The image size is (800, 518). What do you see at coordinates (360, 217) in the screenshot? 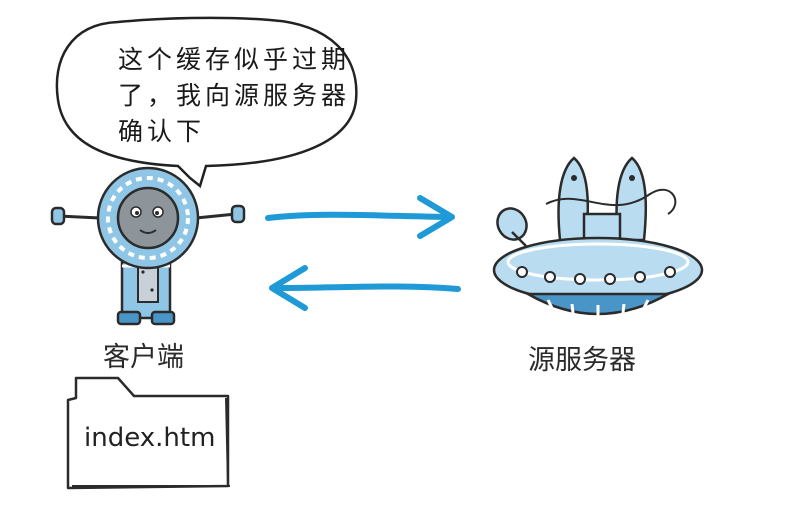
I see `request-arrow-icon` at bounding box center [360, 217].